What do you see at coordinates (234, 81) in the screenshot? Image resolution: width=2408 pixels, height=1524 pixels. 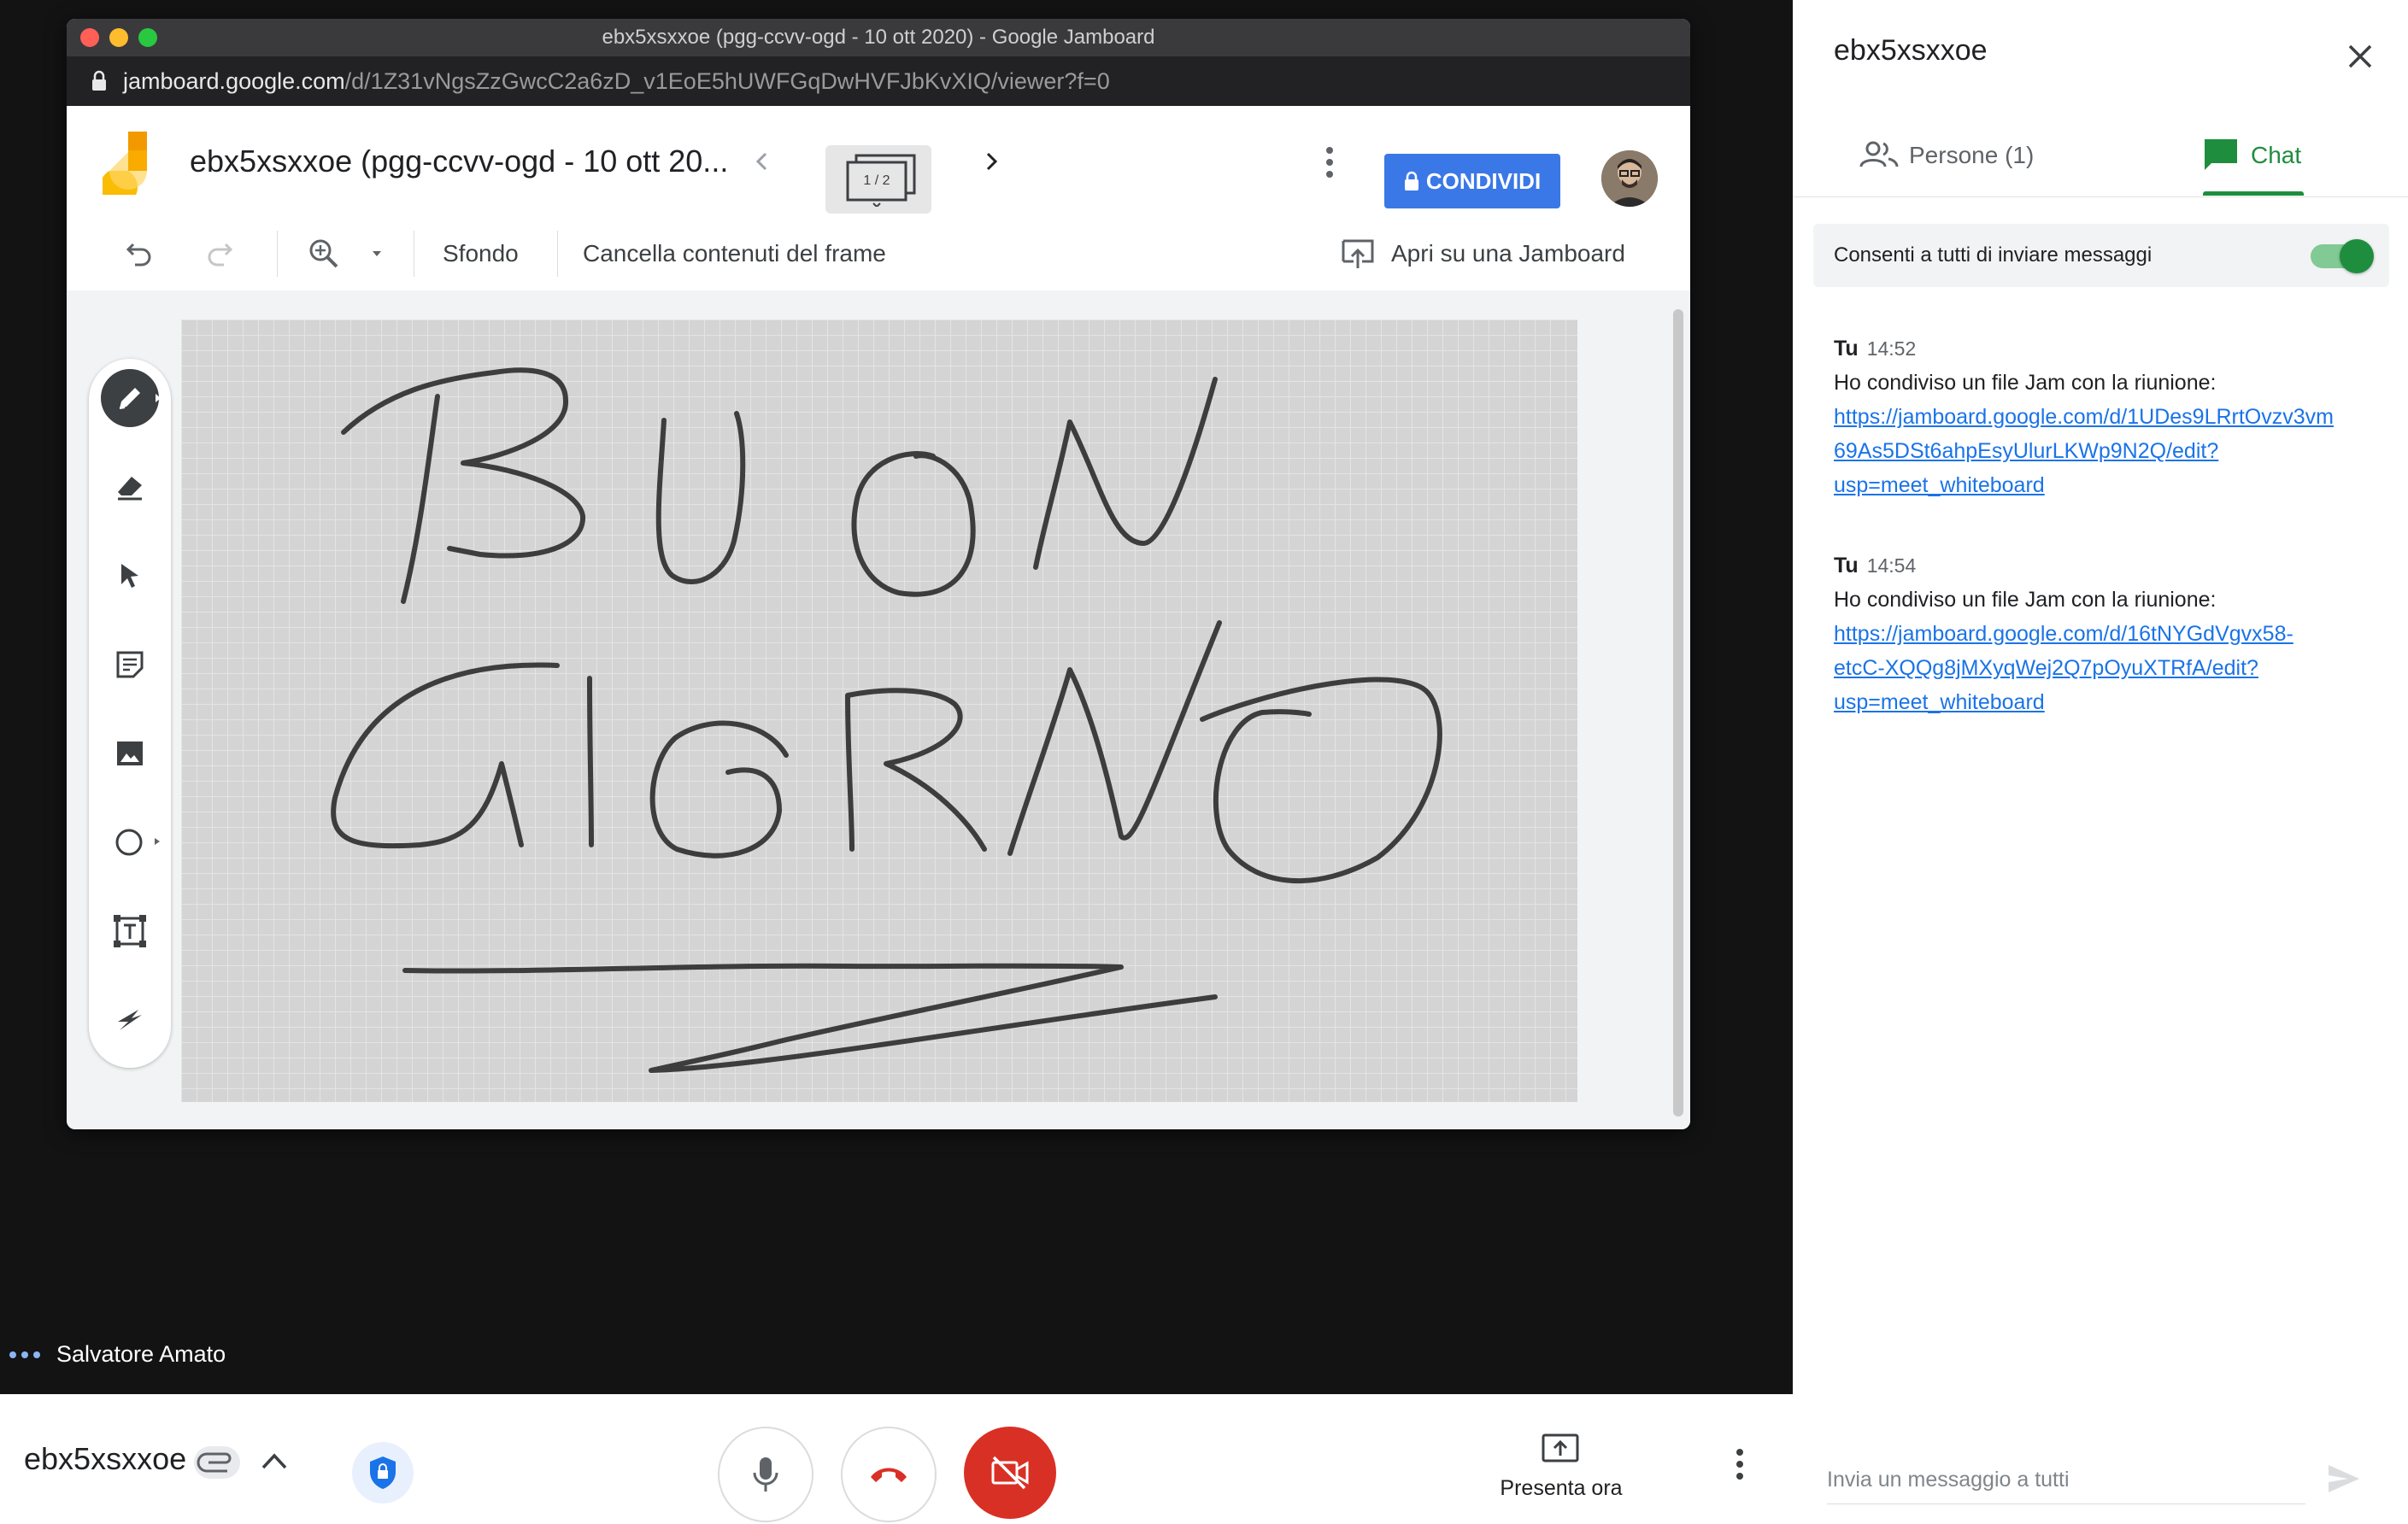 I see `url-host: jamboard.google.com` at bounding box center [234, 81].